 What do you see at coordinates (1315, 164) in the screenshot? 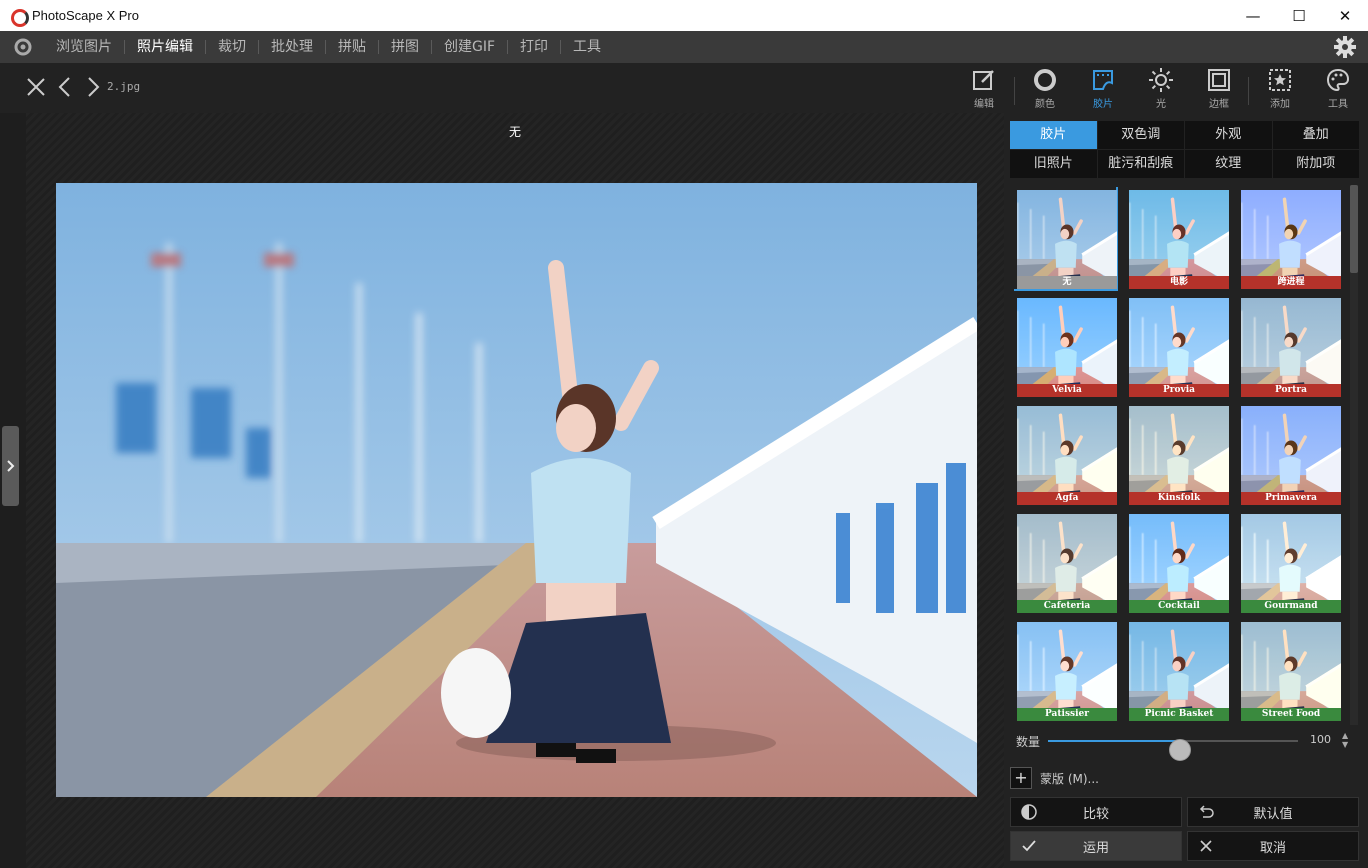
I see `filter-tab-tabs_row2-3: 附加项` at bounding box center [1315, 164].